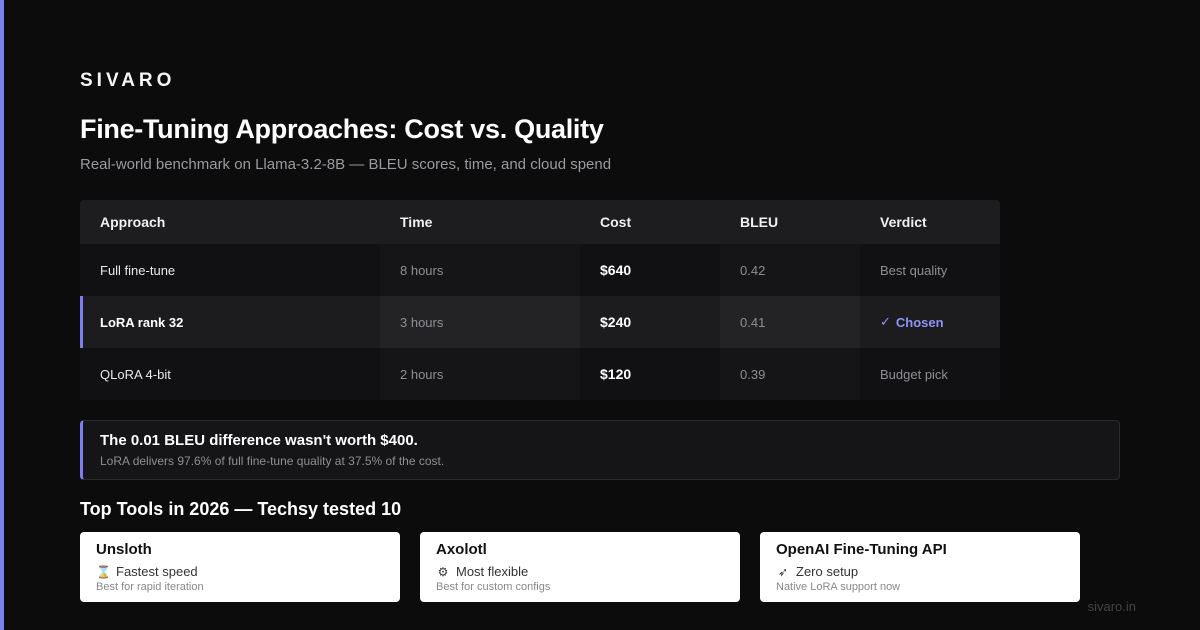  What do you see at coordinates (885, 321) in the screenshot?
I see `check-icon: ✓` at bounding box center [885, 321].